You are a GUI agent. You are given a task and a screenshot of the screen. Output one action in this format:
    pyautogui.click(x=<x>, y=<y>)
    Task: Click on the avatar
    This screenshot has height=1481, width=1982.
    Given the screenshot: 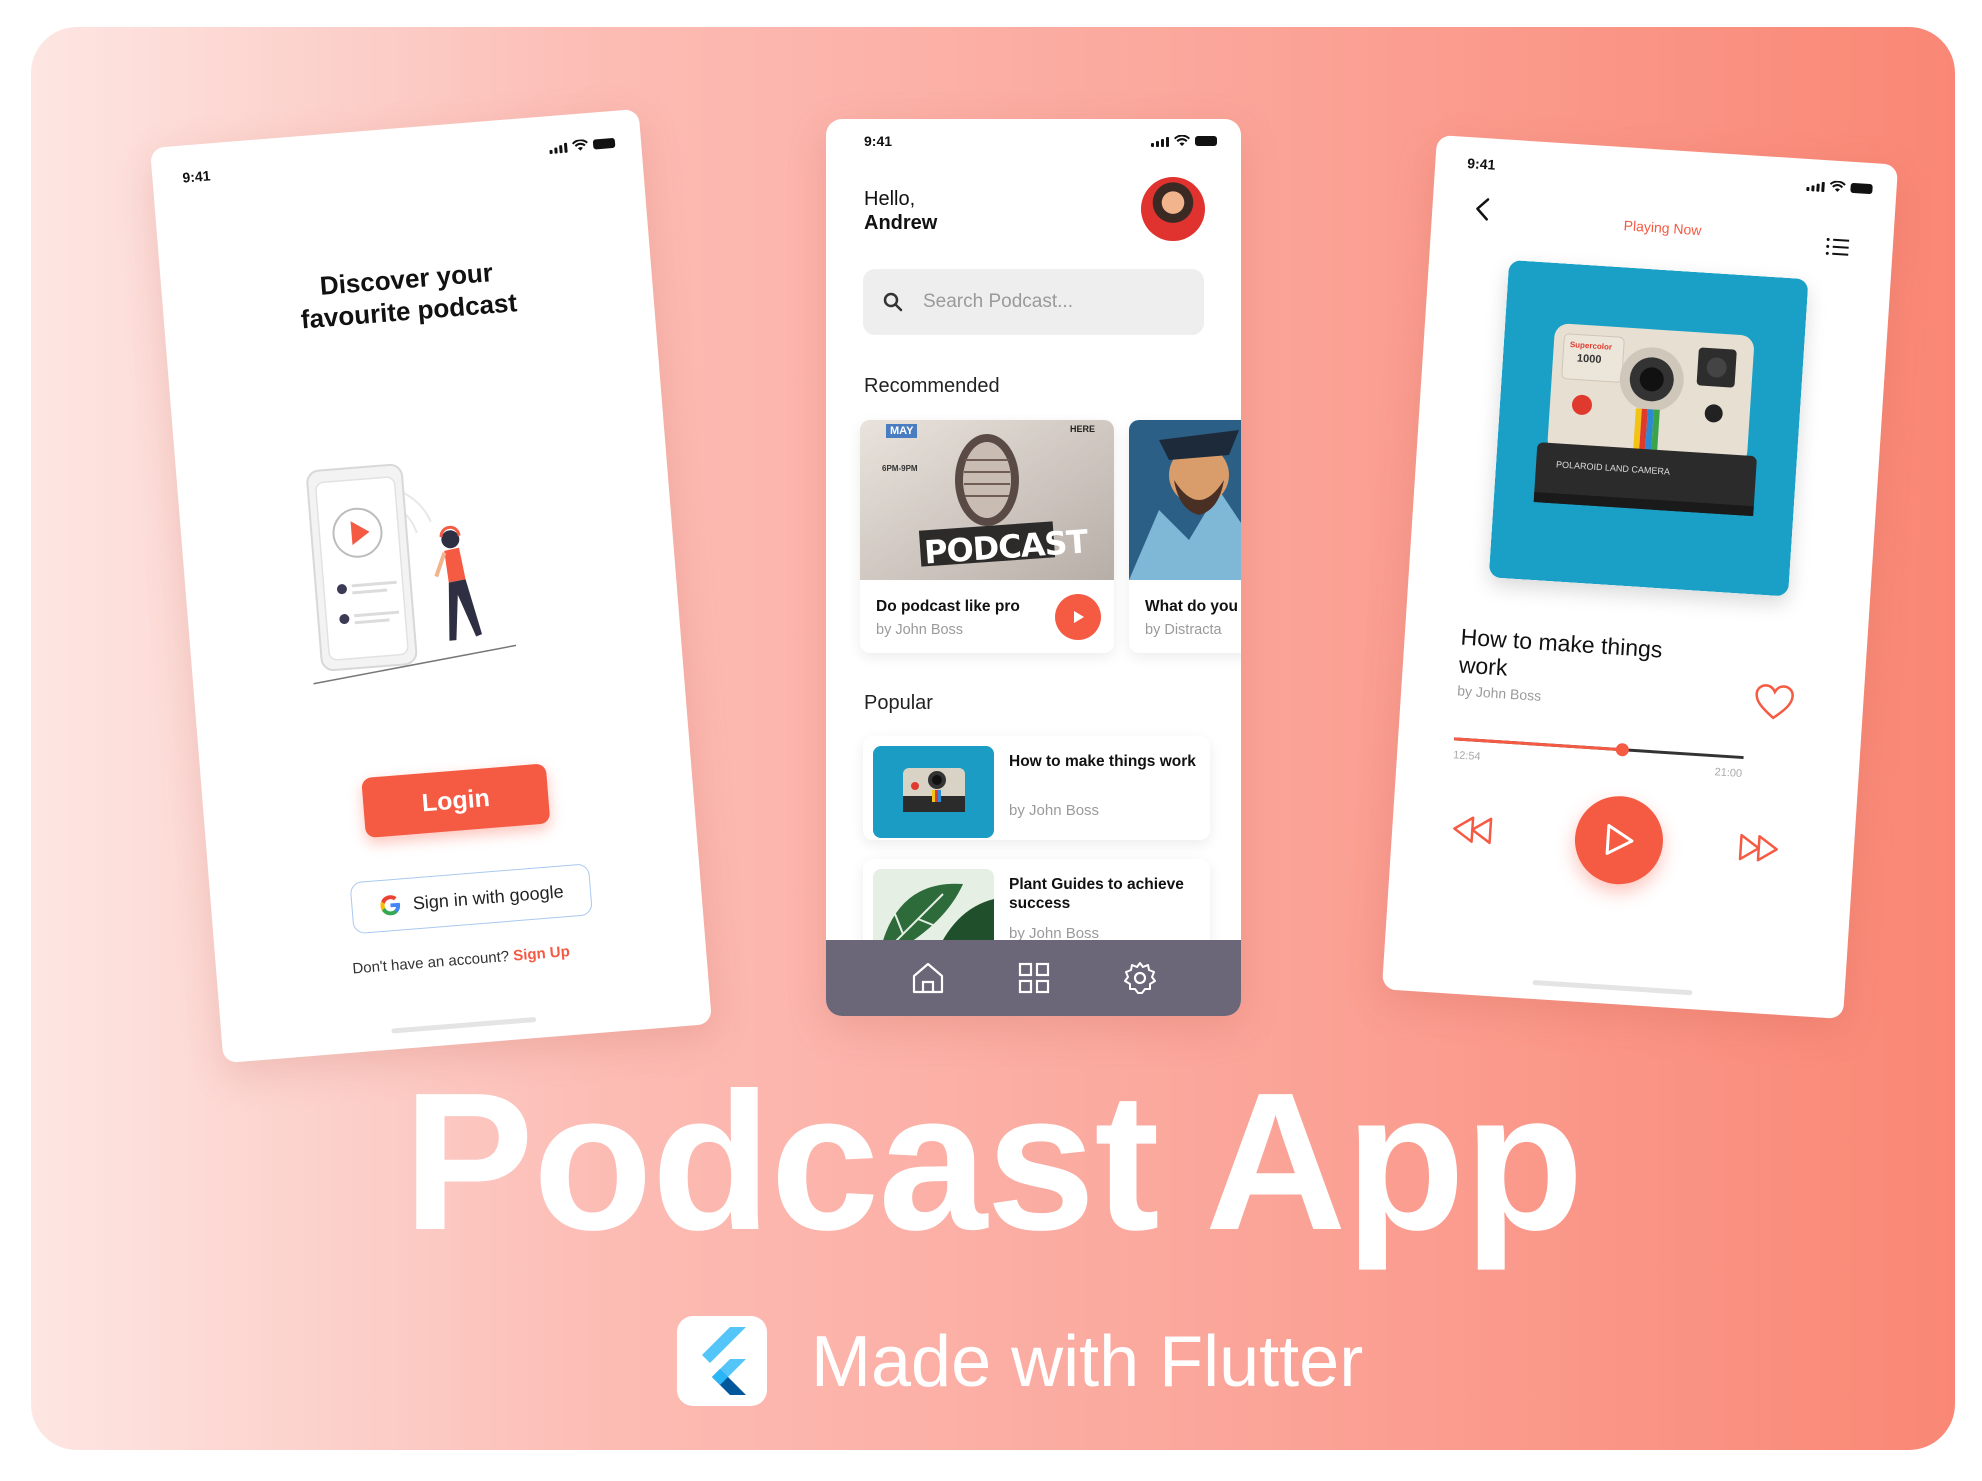 What is the action you would take?
    pyautogui.click(x=1173, y=209)
    